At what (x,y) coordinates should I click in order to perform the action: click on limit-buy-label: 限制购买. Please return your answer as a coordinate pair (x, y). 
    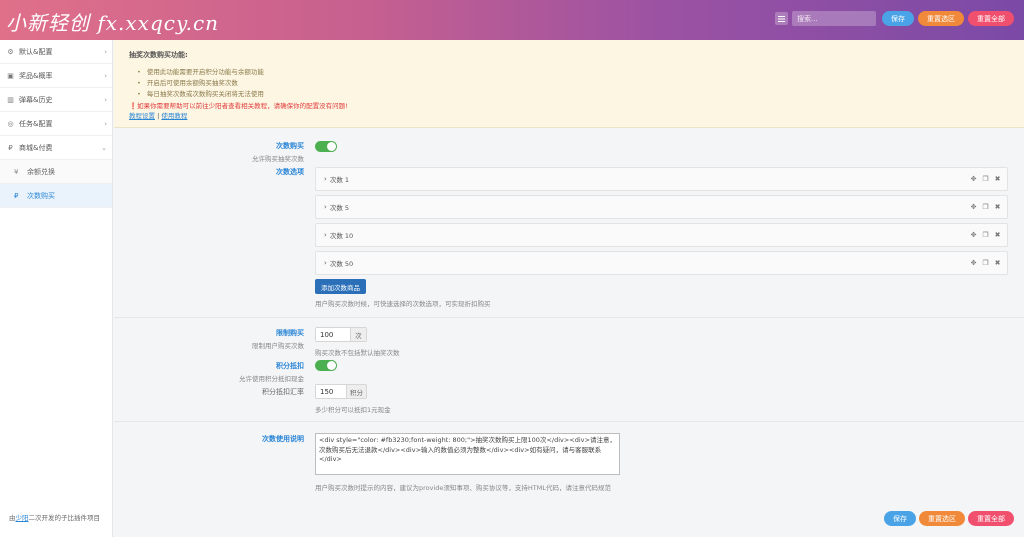
    Looking at the image, I should click on (290, 333).